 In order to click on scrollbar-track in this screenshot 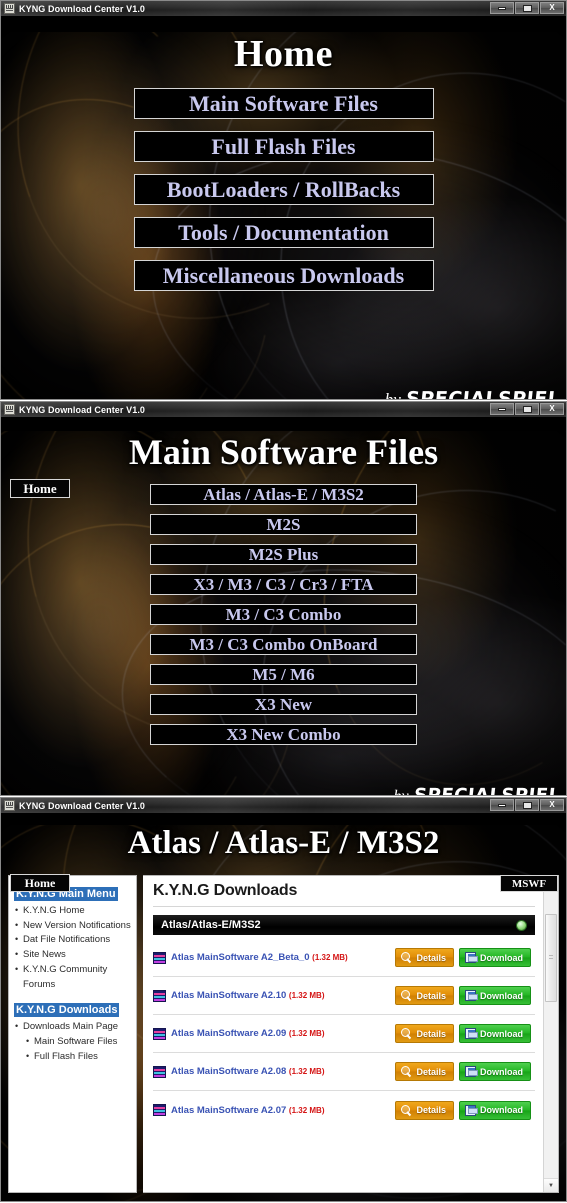, I will do `click(551, 1034)`.